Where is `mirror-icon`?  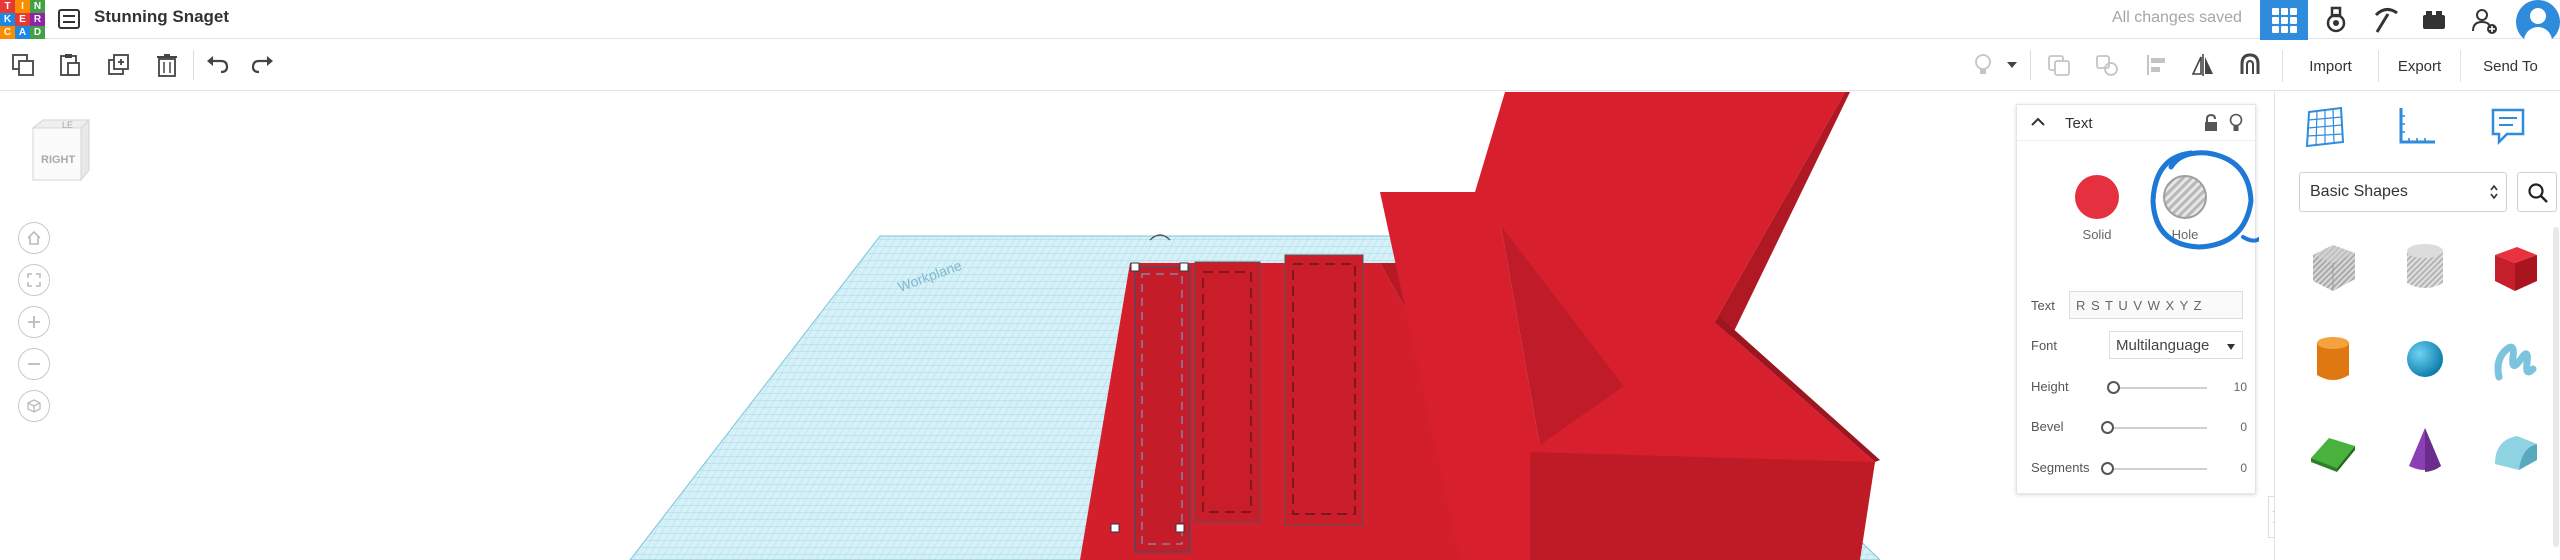
mirror-icon is located at coordinates (2202, 65).